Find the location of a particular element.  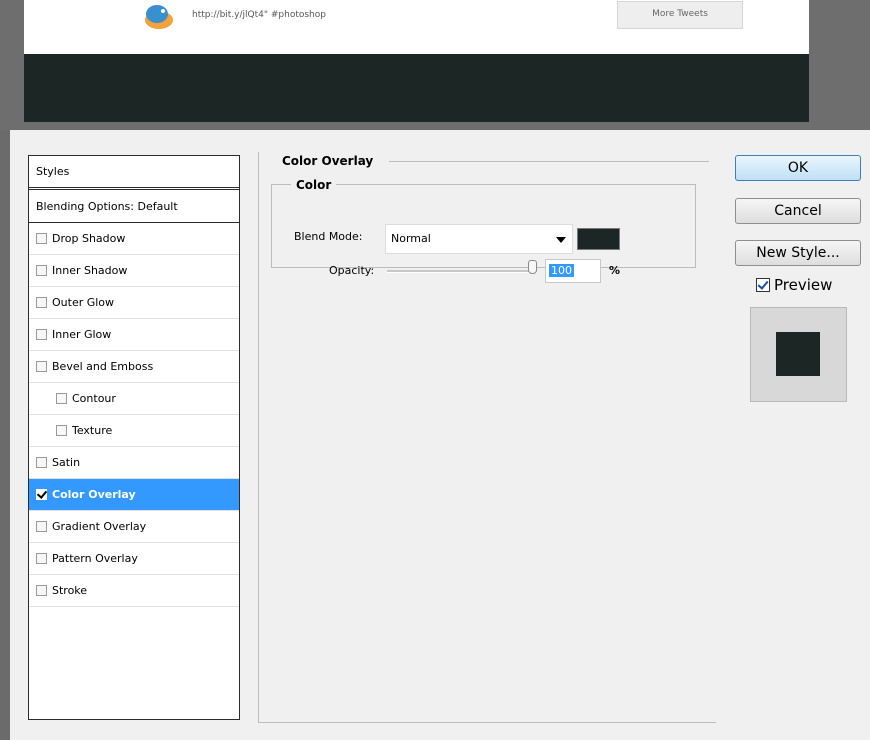

blending-options-item: Blending Options: Default is located at coordinates (134, 206).